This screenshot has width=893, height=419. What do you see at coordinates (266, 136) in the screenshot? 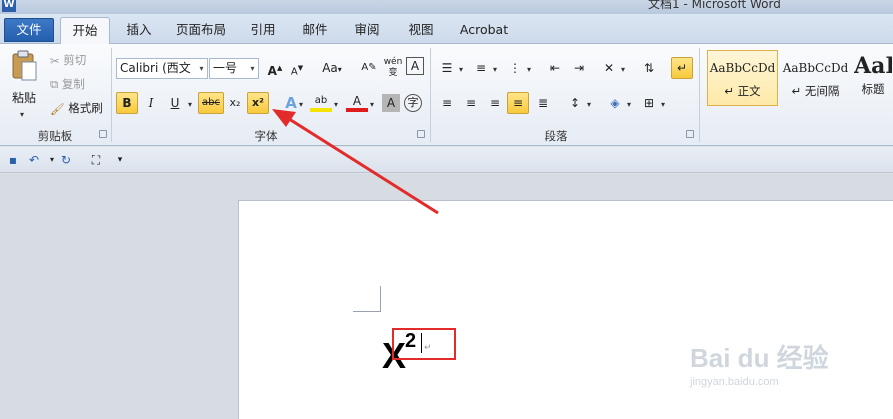
I see `font-group-label: 字体` at bounding box center [266, 136].